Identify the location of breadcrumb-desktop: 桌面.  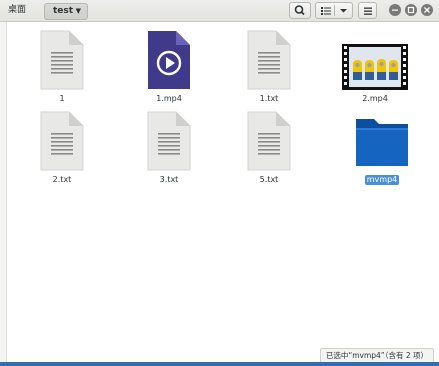
(23, 10).